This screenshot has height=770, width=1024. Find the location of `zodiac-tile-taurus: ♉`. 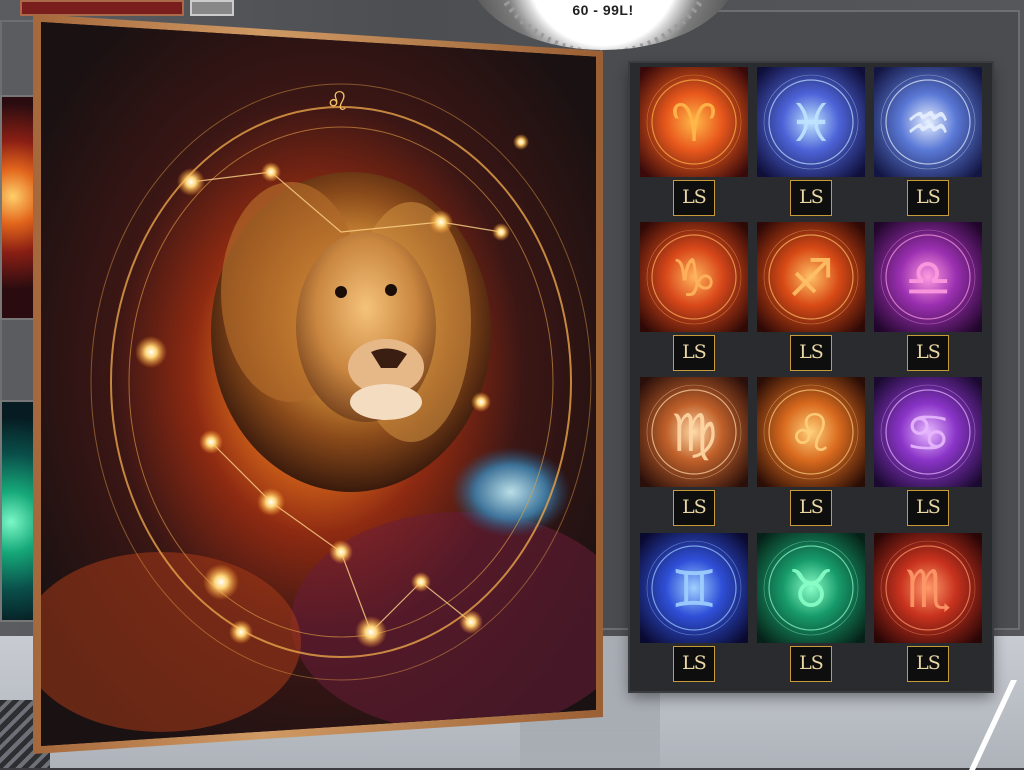

zodiac-tile-taurus: ♉ is located at coordinates (811, 588).